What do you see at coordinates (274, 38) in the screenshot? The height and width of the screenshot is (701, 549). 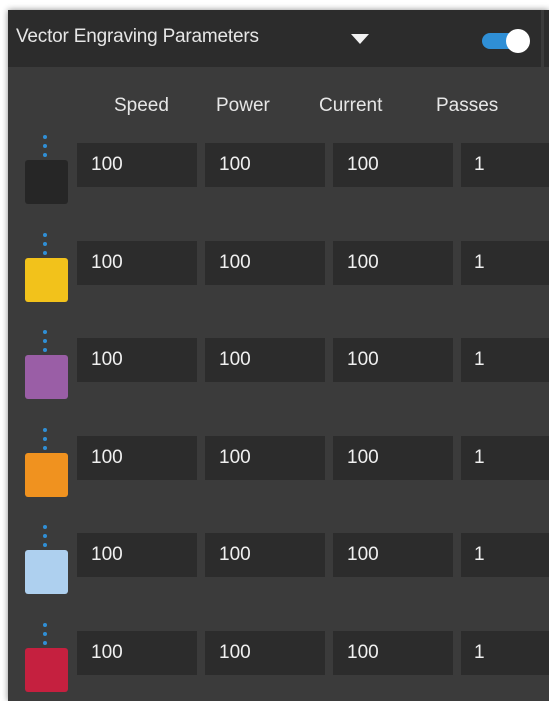 I see `panel-header: Vector Engraving Parameters` at bounding box center [274, 38].